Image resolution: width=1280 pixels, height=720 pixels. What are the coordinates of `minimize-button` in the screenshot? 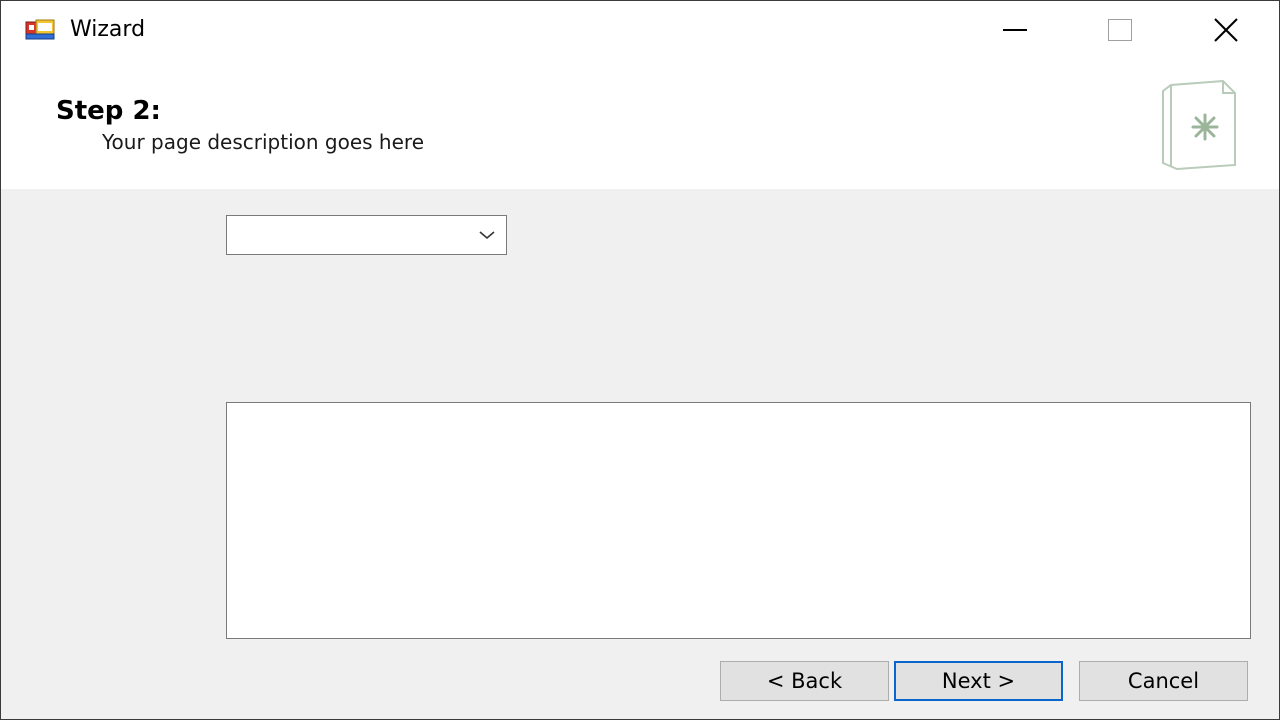 It's located at (1016, 30).